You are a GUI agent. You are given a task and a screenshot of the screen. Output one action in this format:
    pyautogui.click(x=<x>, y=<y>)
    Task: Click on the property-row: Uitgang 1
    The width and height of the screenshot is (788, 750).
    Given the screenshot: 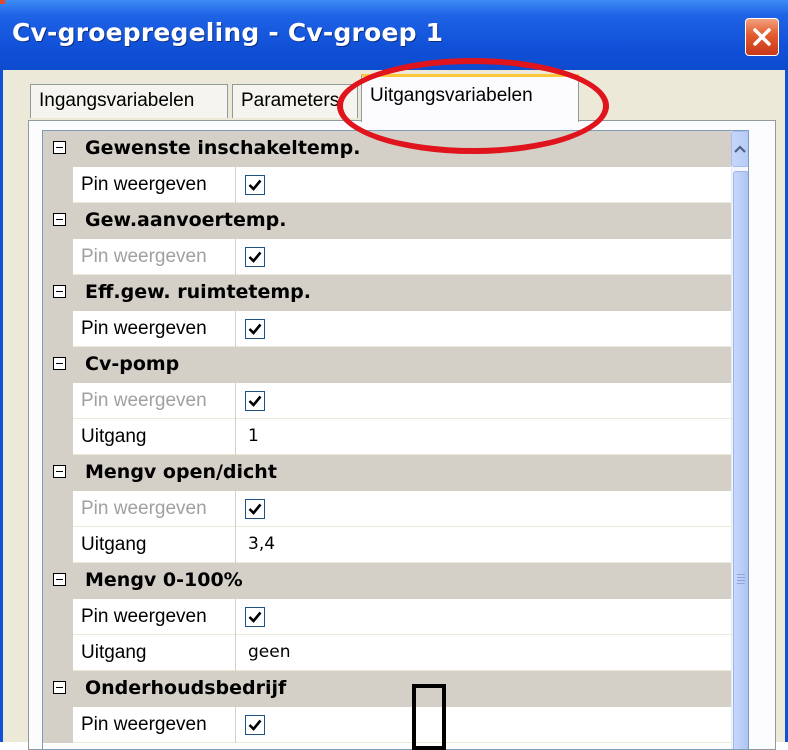 What is the action you would take?
    pyautogui.click(x=387, y=437)
    